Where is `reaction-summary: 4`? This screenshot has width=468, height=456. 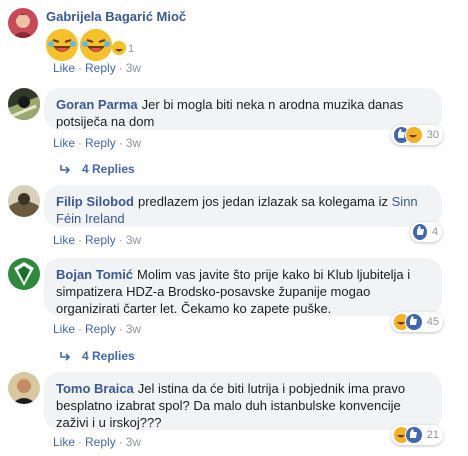 reaction-summary: 4 is located at coordinates (426, 232).